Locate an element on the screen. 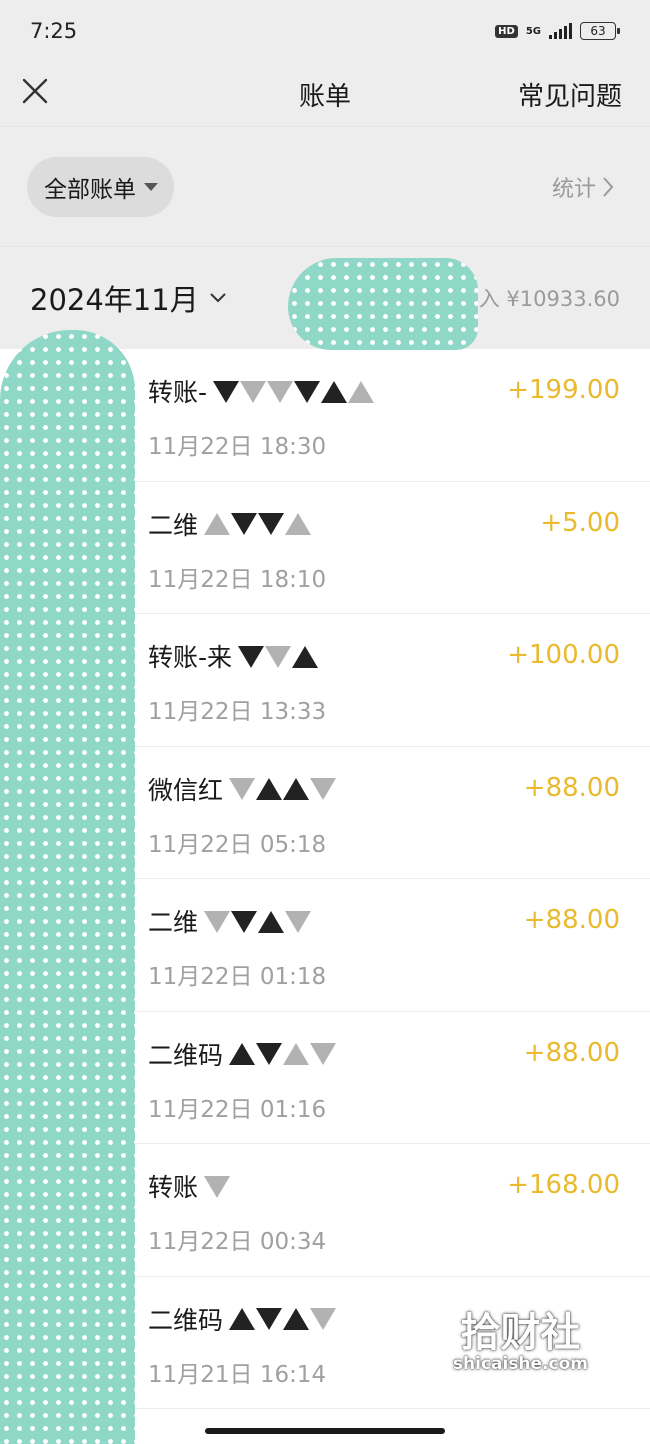 Image resolution: width=650 pixels, height=1444 pixels. nav-bar: 账单 常见问题 is located at coordinates (325, 94).